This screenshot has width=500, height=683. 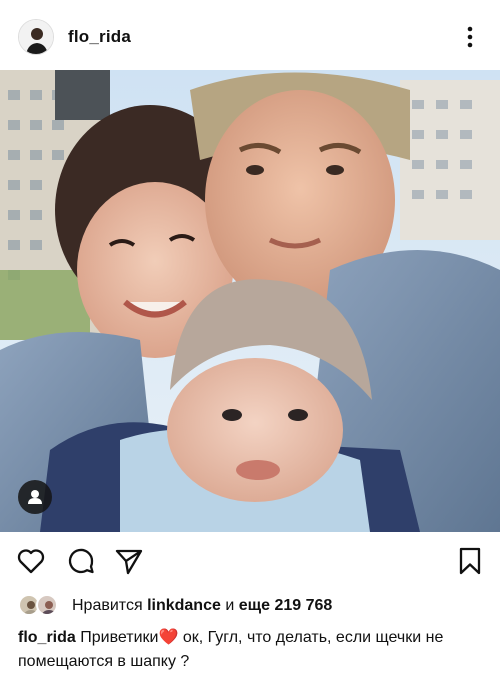 What do you see at coordinates (230, 605) in the screenshot?
I see `likes-and: и` at bounding box center [230, 605].